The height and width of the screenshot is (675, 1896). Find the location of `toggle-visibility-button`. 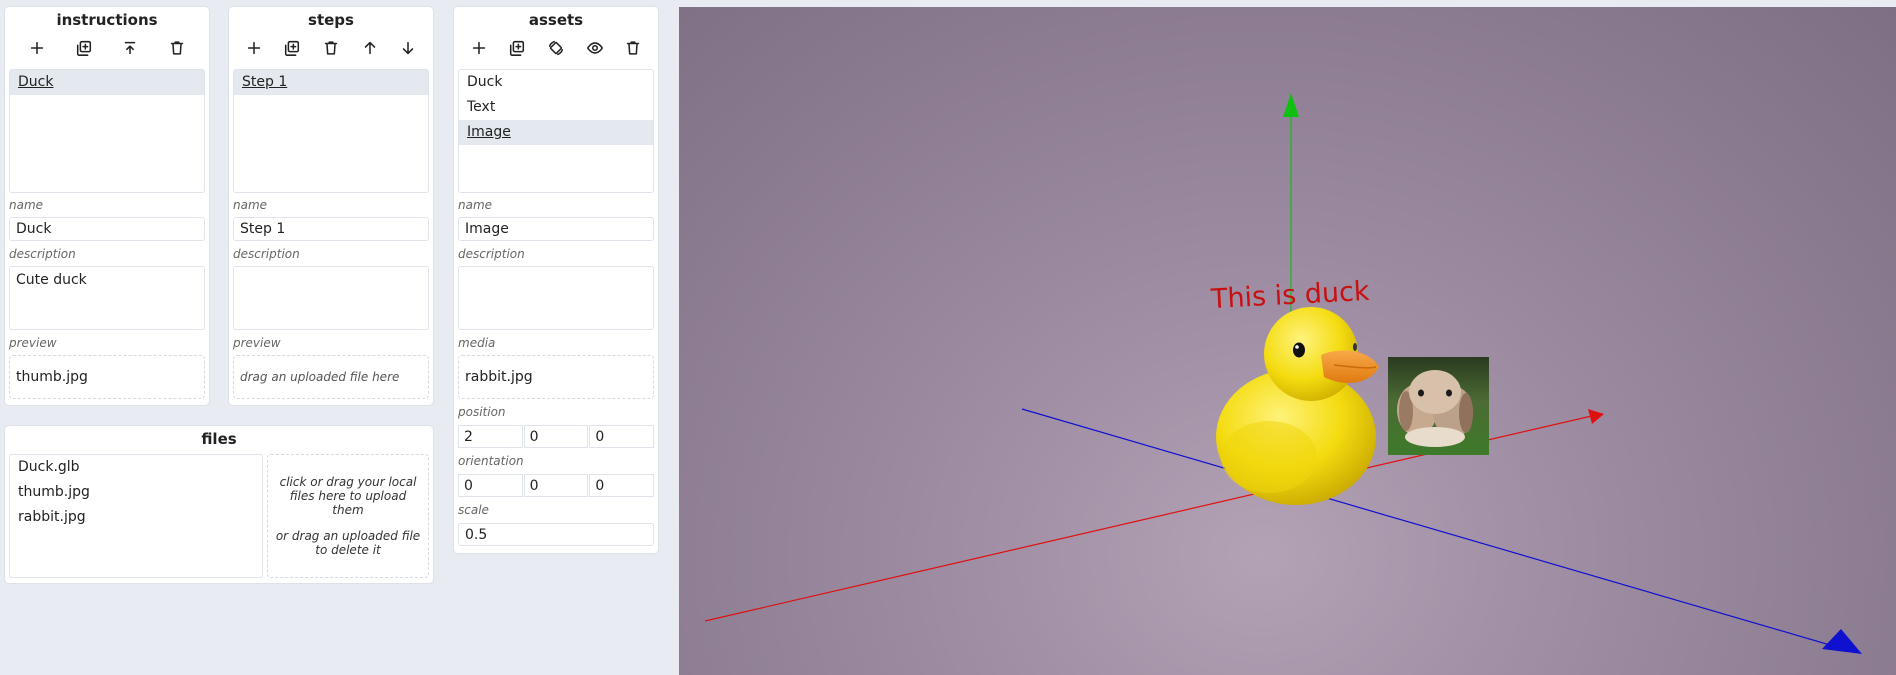

toggle-visibility-button is located at coordinates (595, 48).